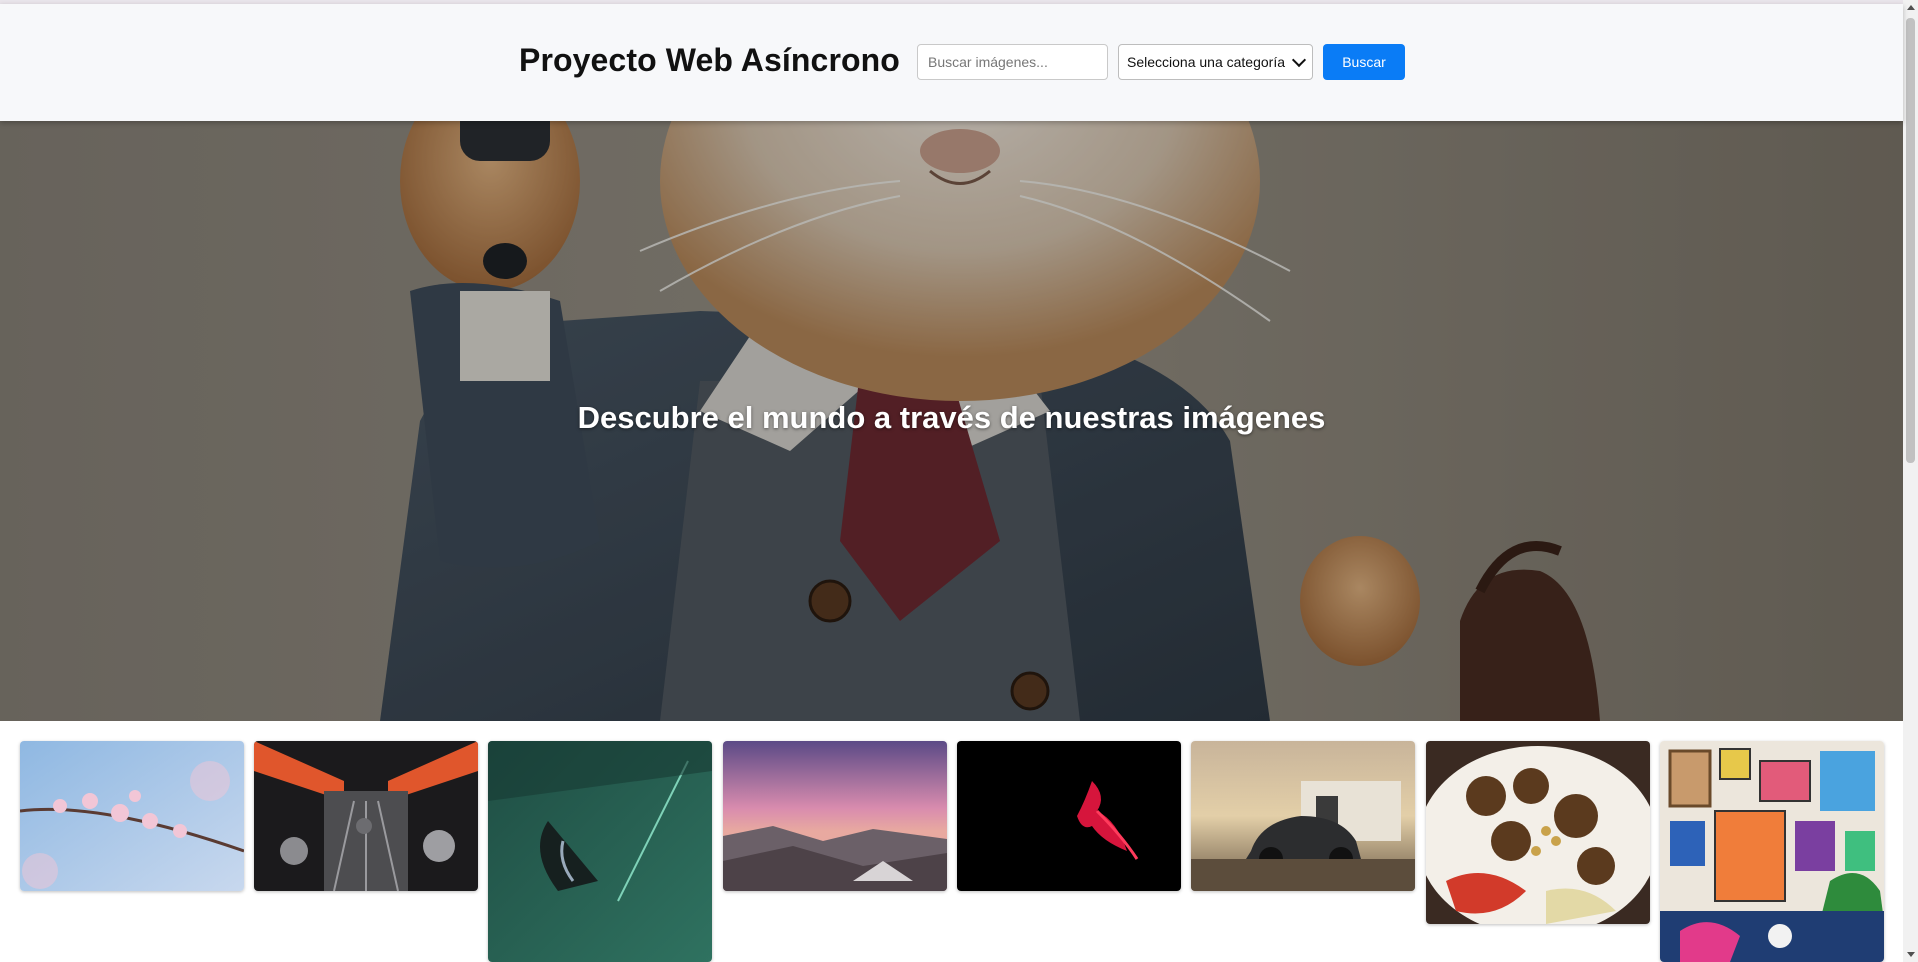  Describe the element at coordinates (1911, 954) in the screenshot. I see `scroll-down-icon` at that location.